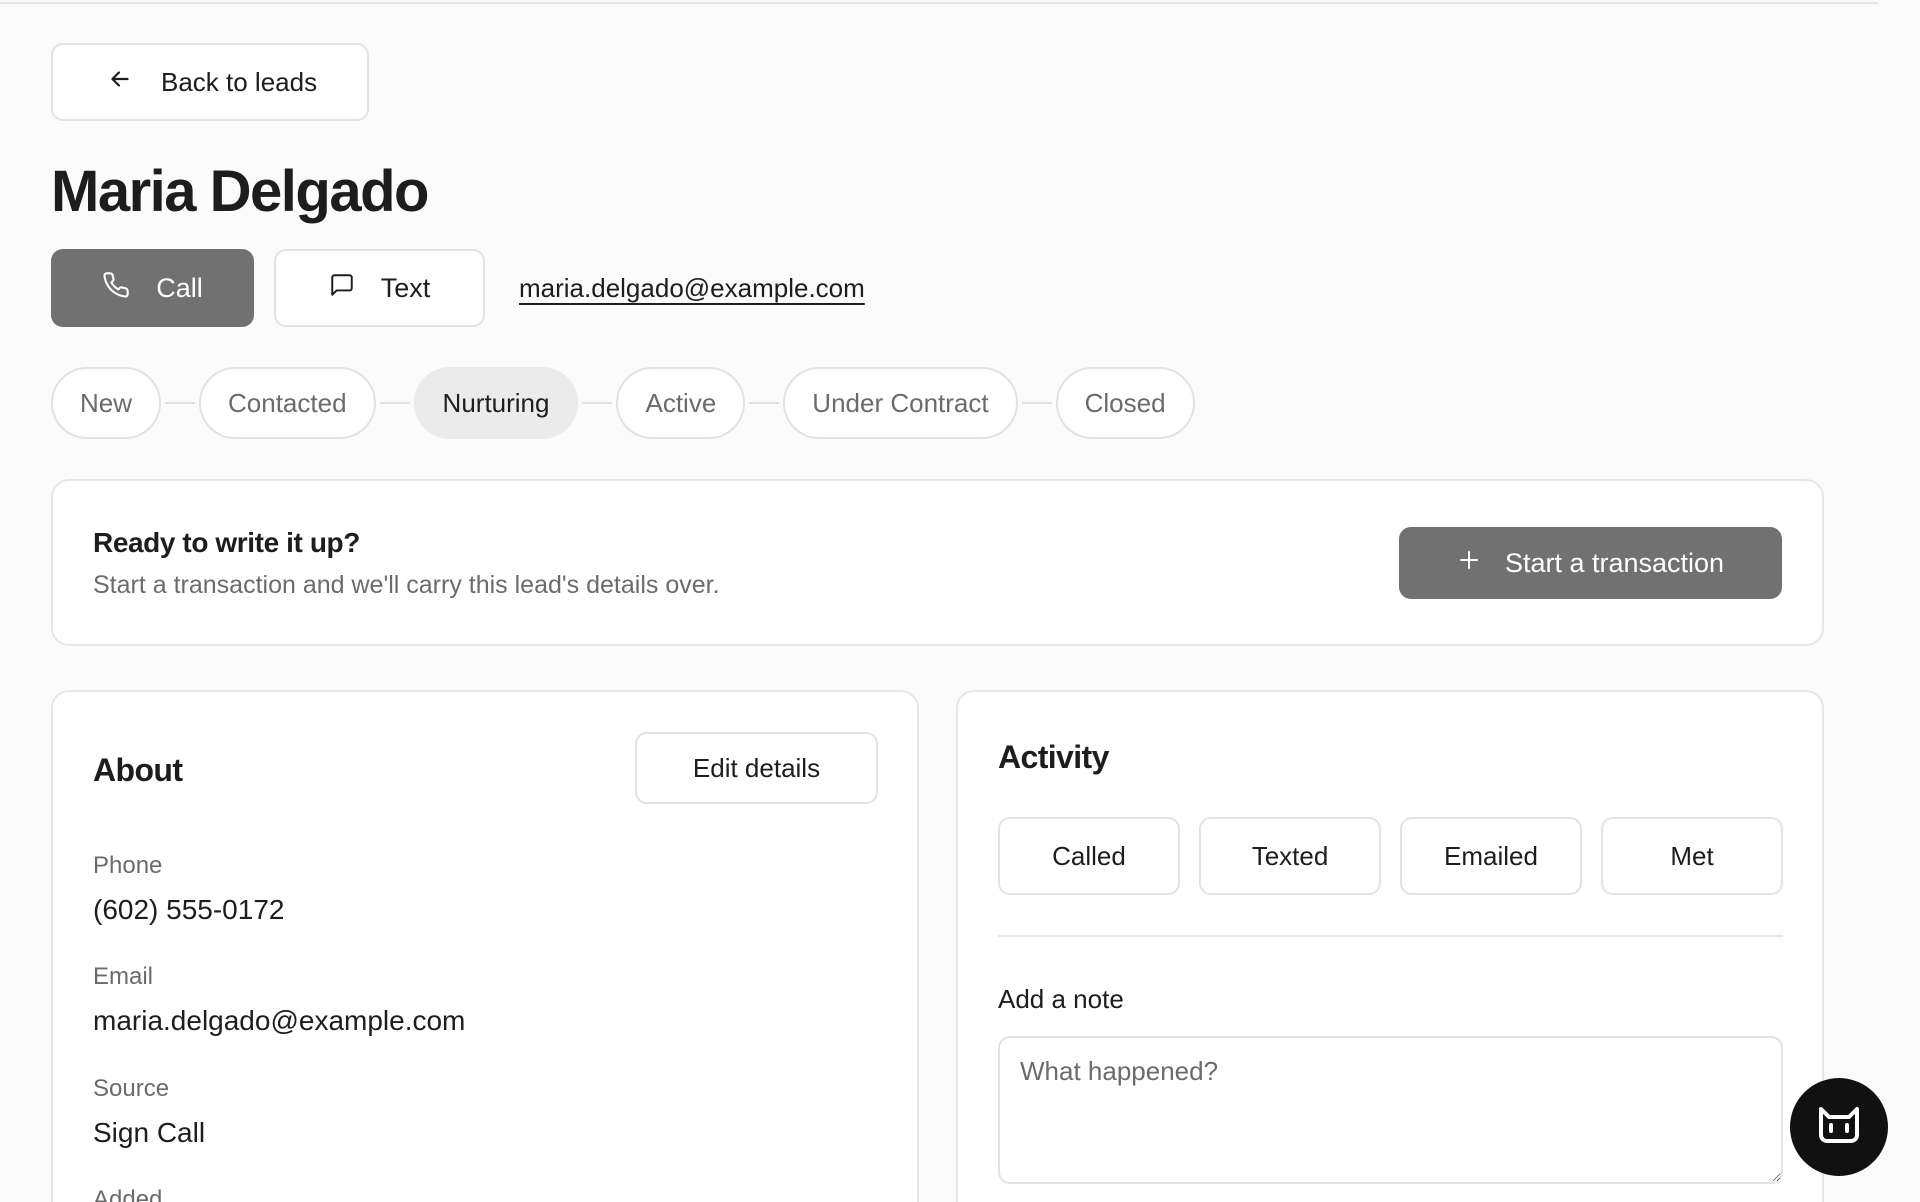 The image size is (1920, 1202). I want to click on bot-face-icon, so click(1839, 1127).